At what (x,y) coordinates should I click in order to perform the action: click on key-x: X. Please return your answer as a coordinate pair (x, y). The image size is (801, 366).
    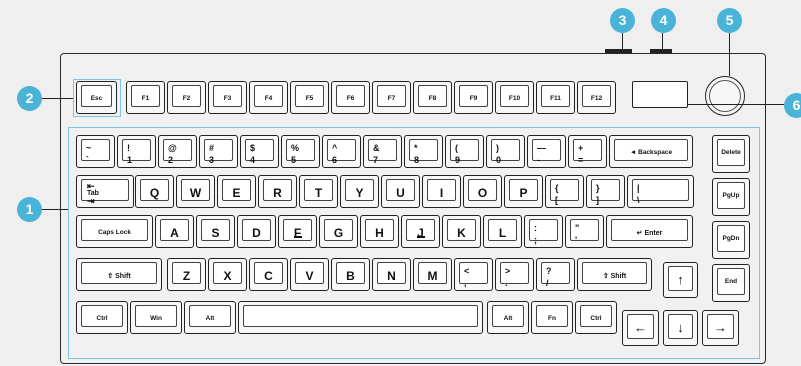
    Looking at the image, I should click on (227, 274).